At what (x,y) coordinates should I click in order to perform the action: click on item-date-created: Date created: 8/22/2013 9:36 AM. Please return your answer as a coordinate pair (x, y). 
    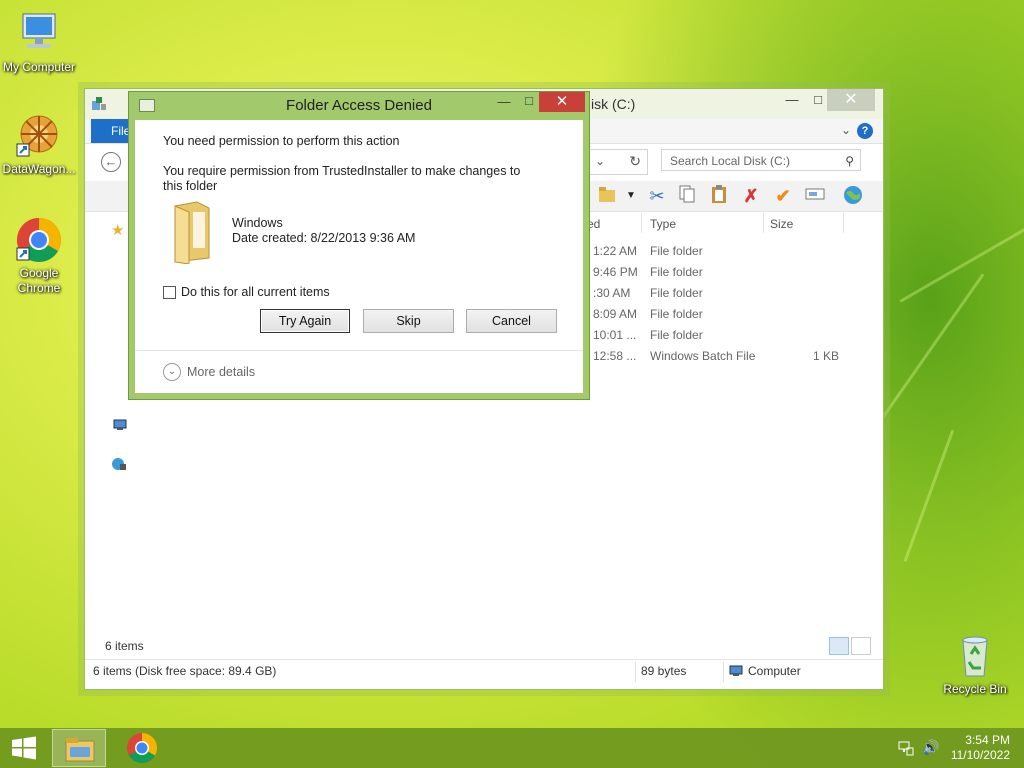
    Looking at the image, I should click on (324, 238).